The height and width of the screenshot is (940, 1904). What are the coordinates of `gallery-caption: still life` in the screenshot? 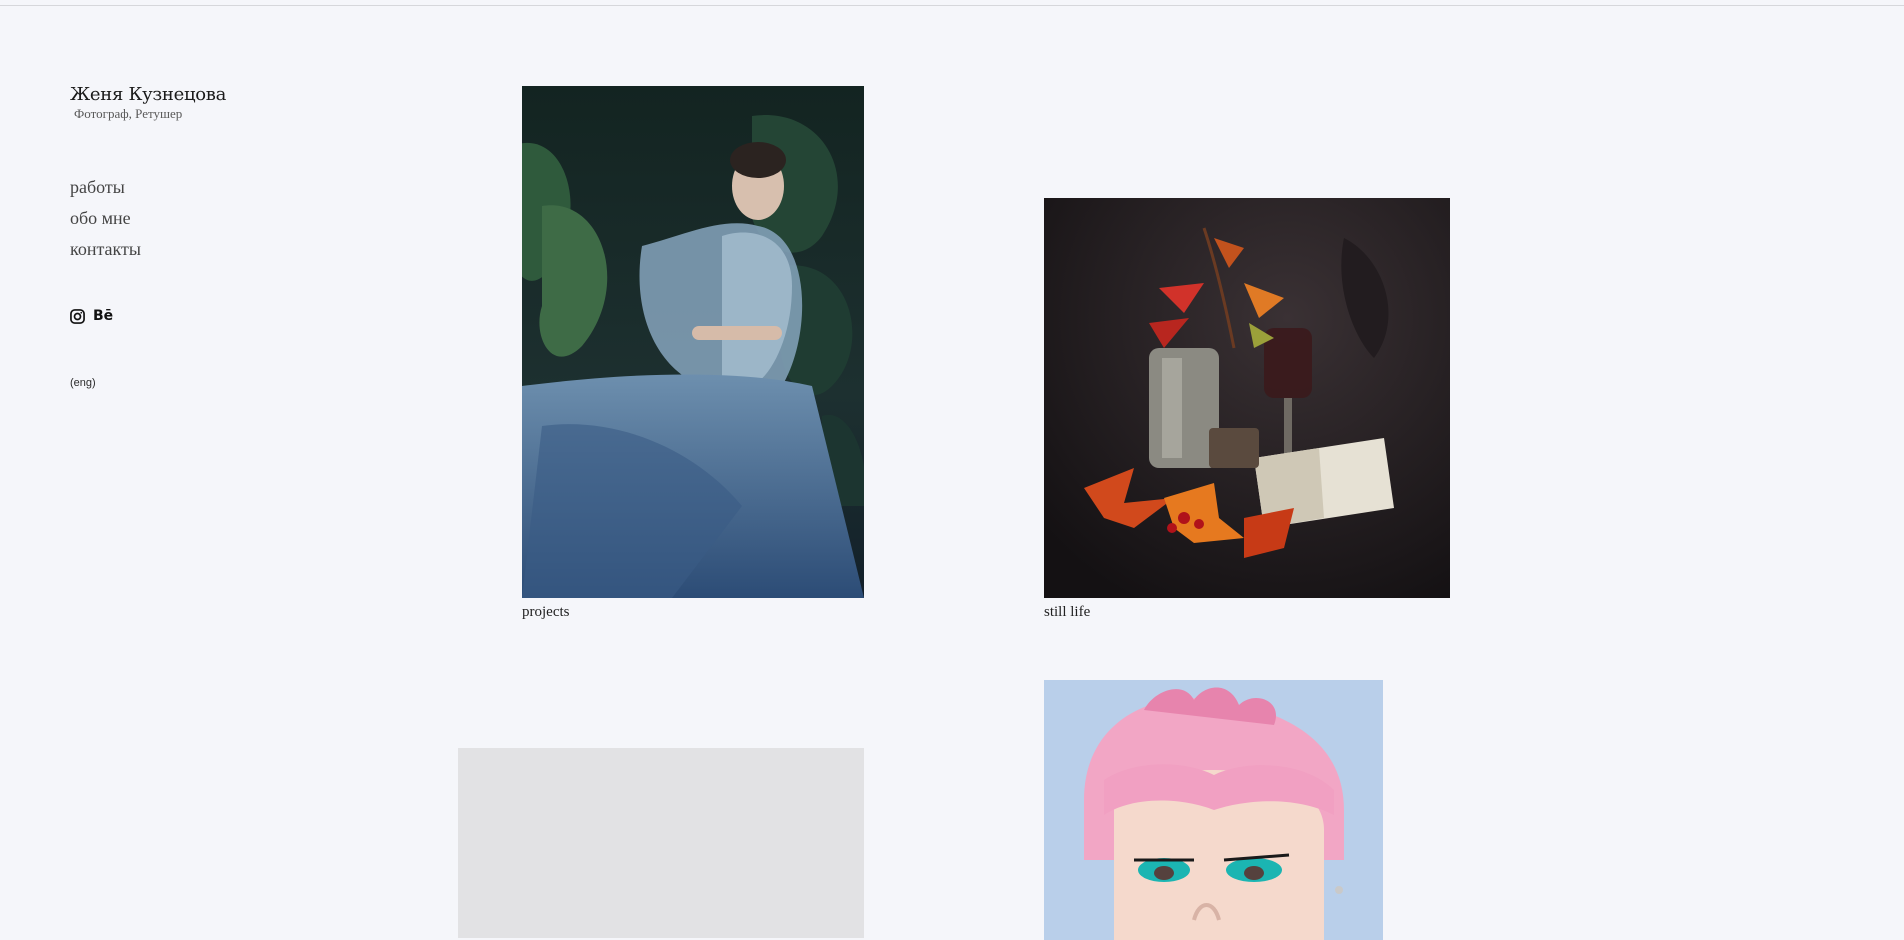 It's located at (1067, 612).